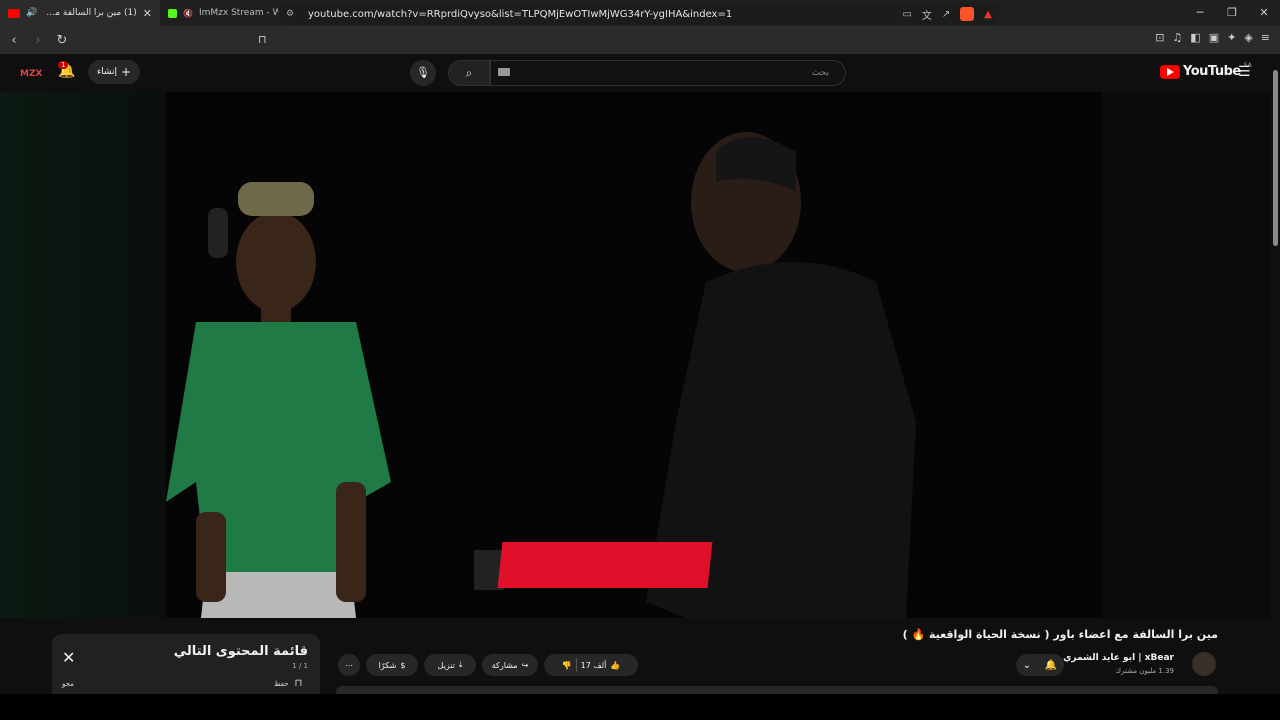 The height and width of the screenshot is (720, 1280). I want to click on like-count: 17 ألف, so click(594, 665).